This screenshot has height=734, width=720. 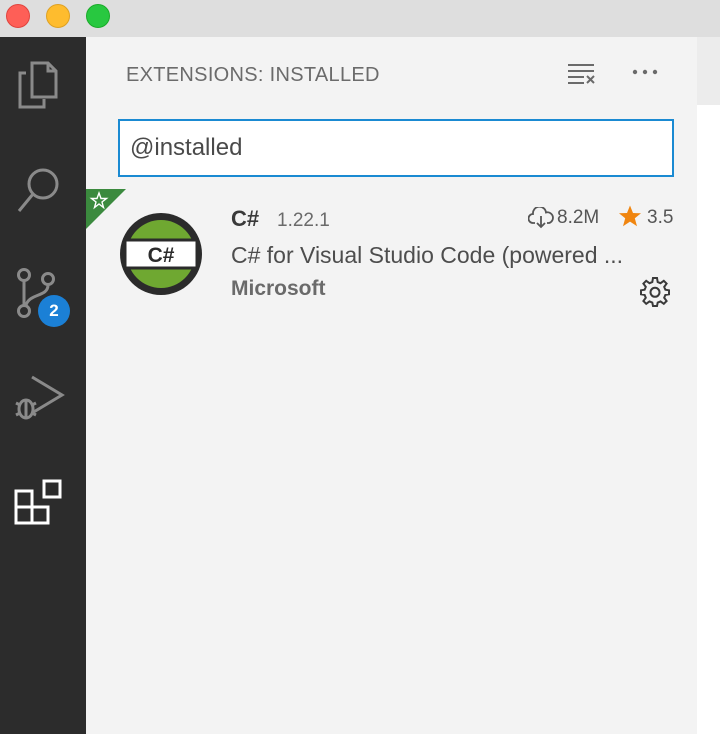 What do you see at coordinates (660, 217) in the screenshot?
I see `rating-value: 3.5` at bounding box center [660, 217].